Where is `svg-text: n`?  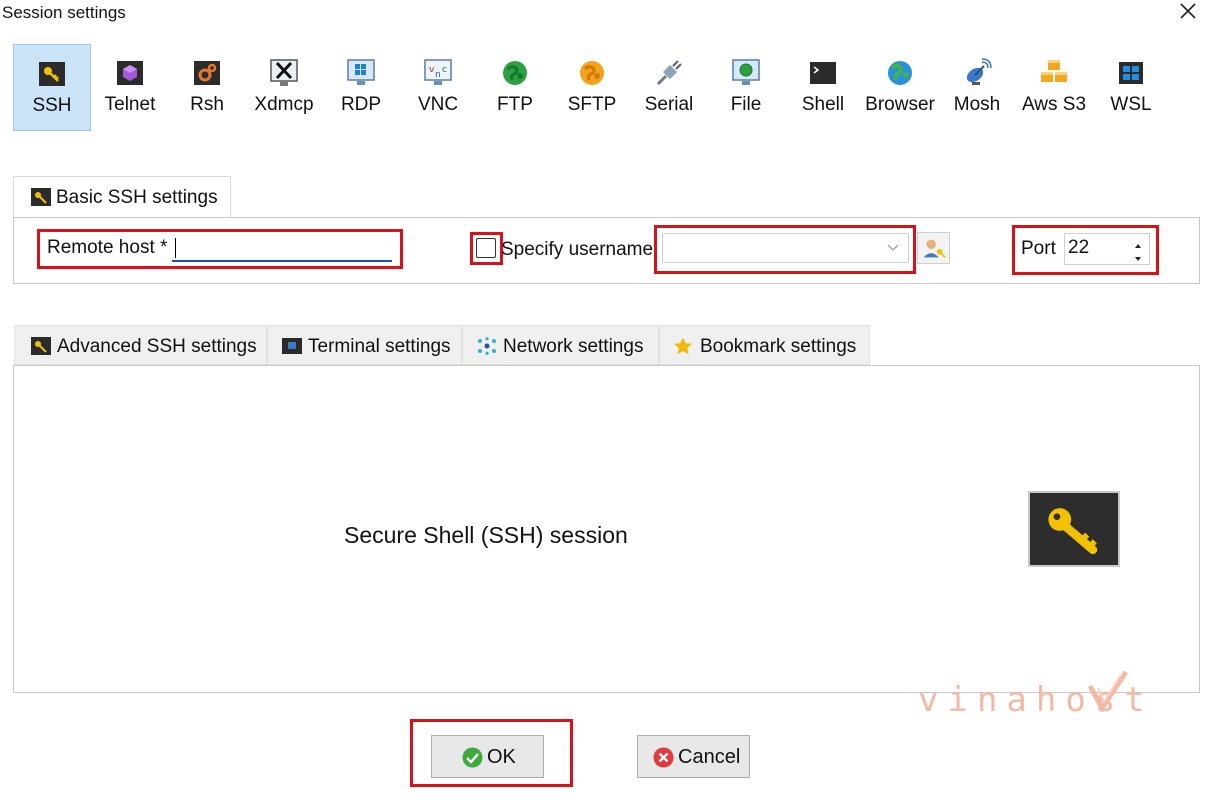 svg-text: n is located at coordinates (438, 75).